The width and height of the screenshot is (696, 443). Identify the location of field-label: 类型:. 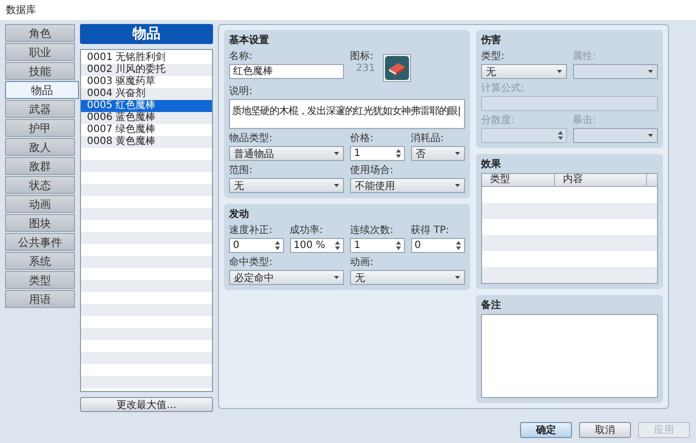
(492, 56).